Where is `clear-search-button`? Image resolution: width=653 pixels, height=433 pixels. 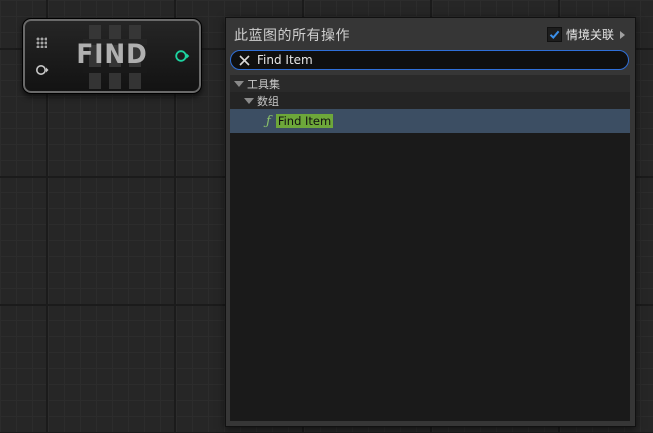
clear-search-button is located at coordinates (244, 60).